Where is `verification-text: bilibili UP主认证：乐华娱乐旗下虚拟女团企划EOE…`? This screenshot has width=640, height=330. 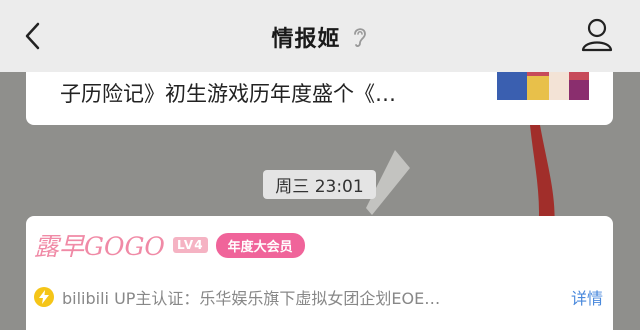 verification-text: bilibili UP主认证：乐华娱乐旗下虚拟女团企划EOE… is located at coordinates (251, 298).